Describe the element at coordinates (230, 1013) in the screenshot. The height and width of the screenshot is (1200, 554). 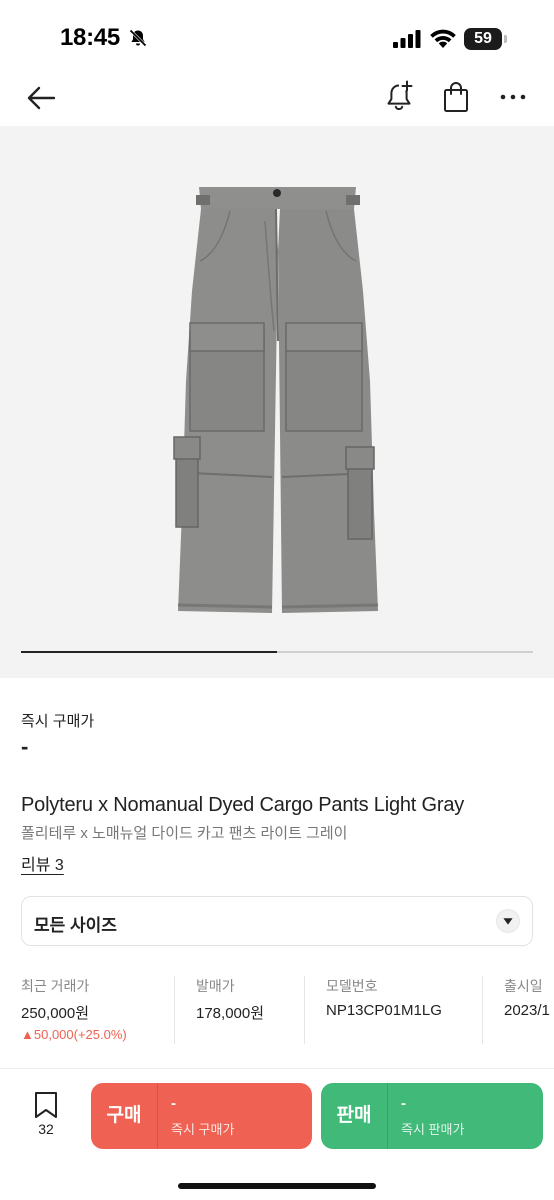
I see `release-price-value: 178,000원` at that location.